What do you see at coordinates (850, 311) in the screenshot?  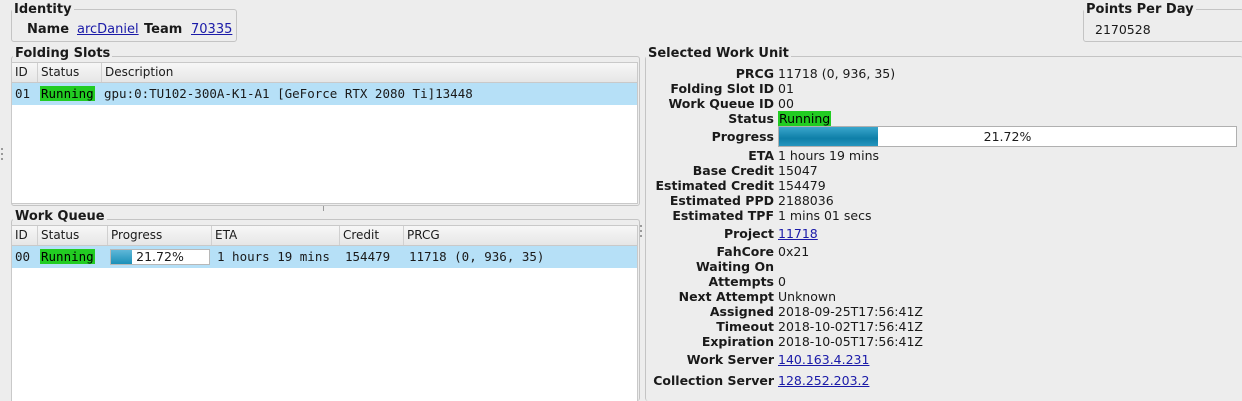 I see `assigned-value: 2018-09-25T17:56:41Z` at bounding box center [850, 311].